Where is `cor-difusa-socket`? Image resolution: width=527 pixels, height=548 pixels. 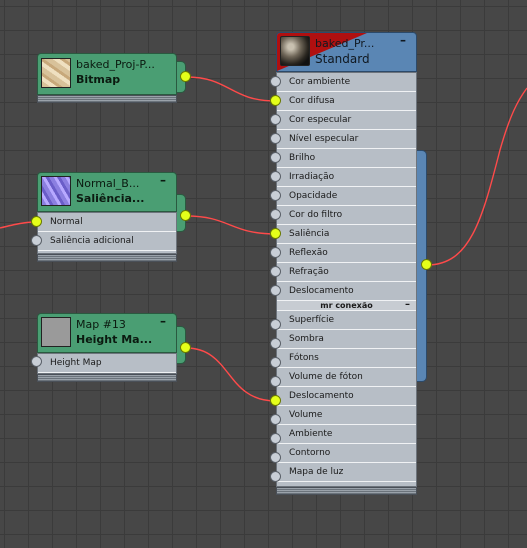
cor-difusa-socket is located at coordinates (275, 100).